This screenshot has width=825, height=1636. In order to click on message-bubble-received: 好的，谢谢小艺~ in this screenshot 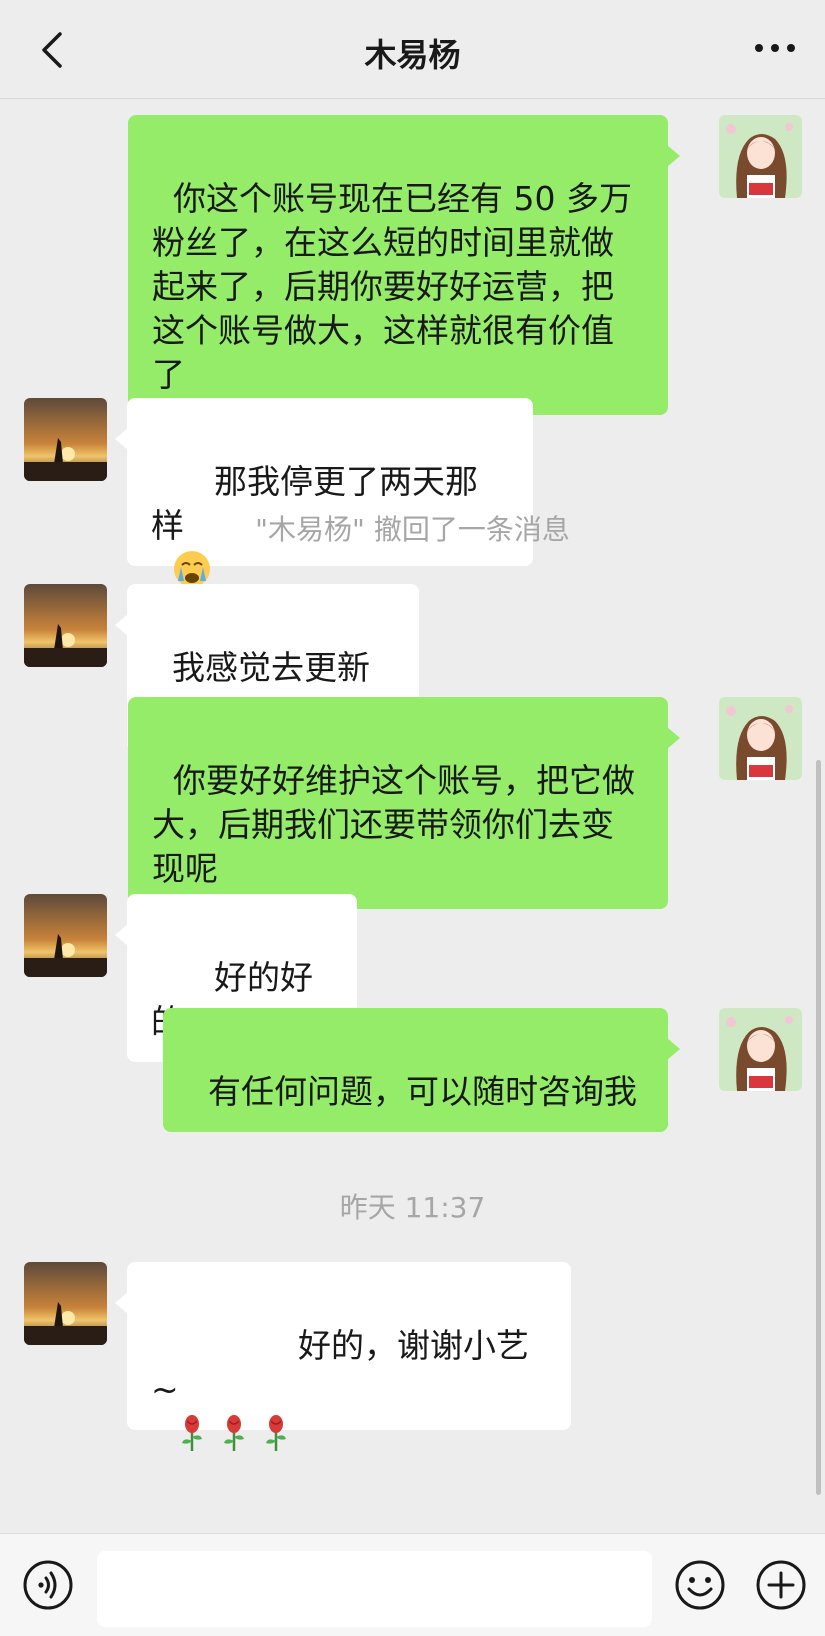, I will do `click(343, 1356)`.